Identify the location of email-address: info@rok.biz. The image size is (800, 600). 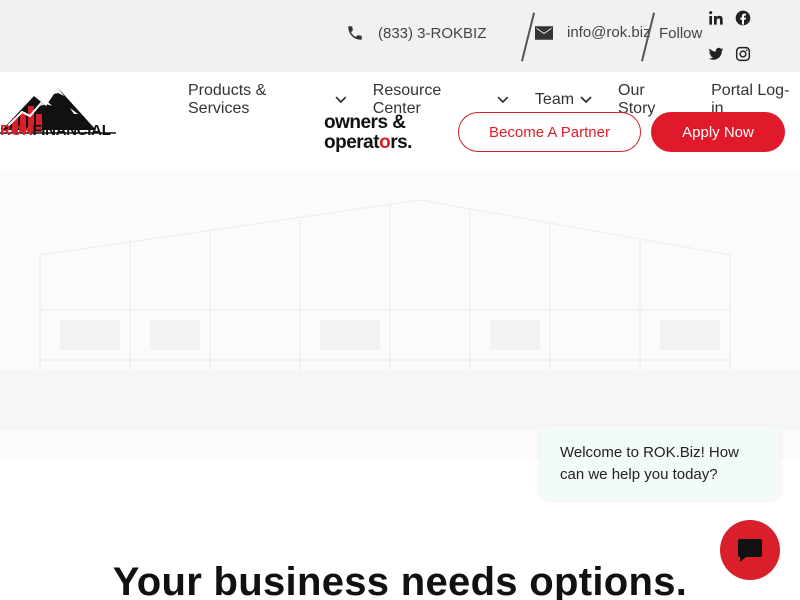
(609, 32).